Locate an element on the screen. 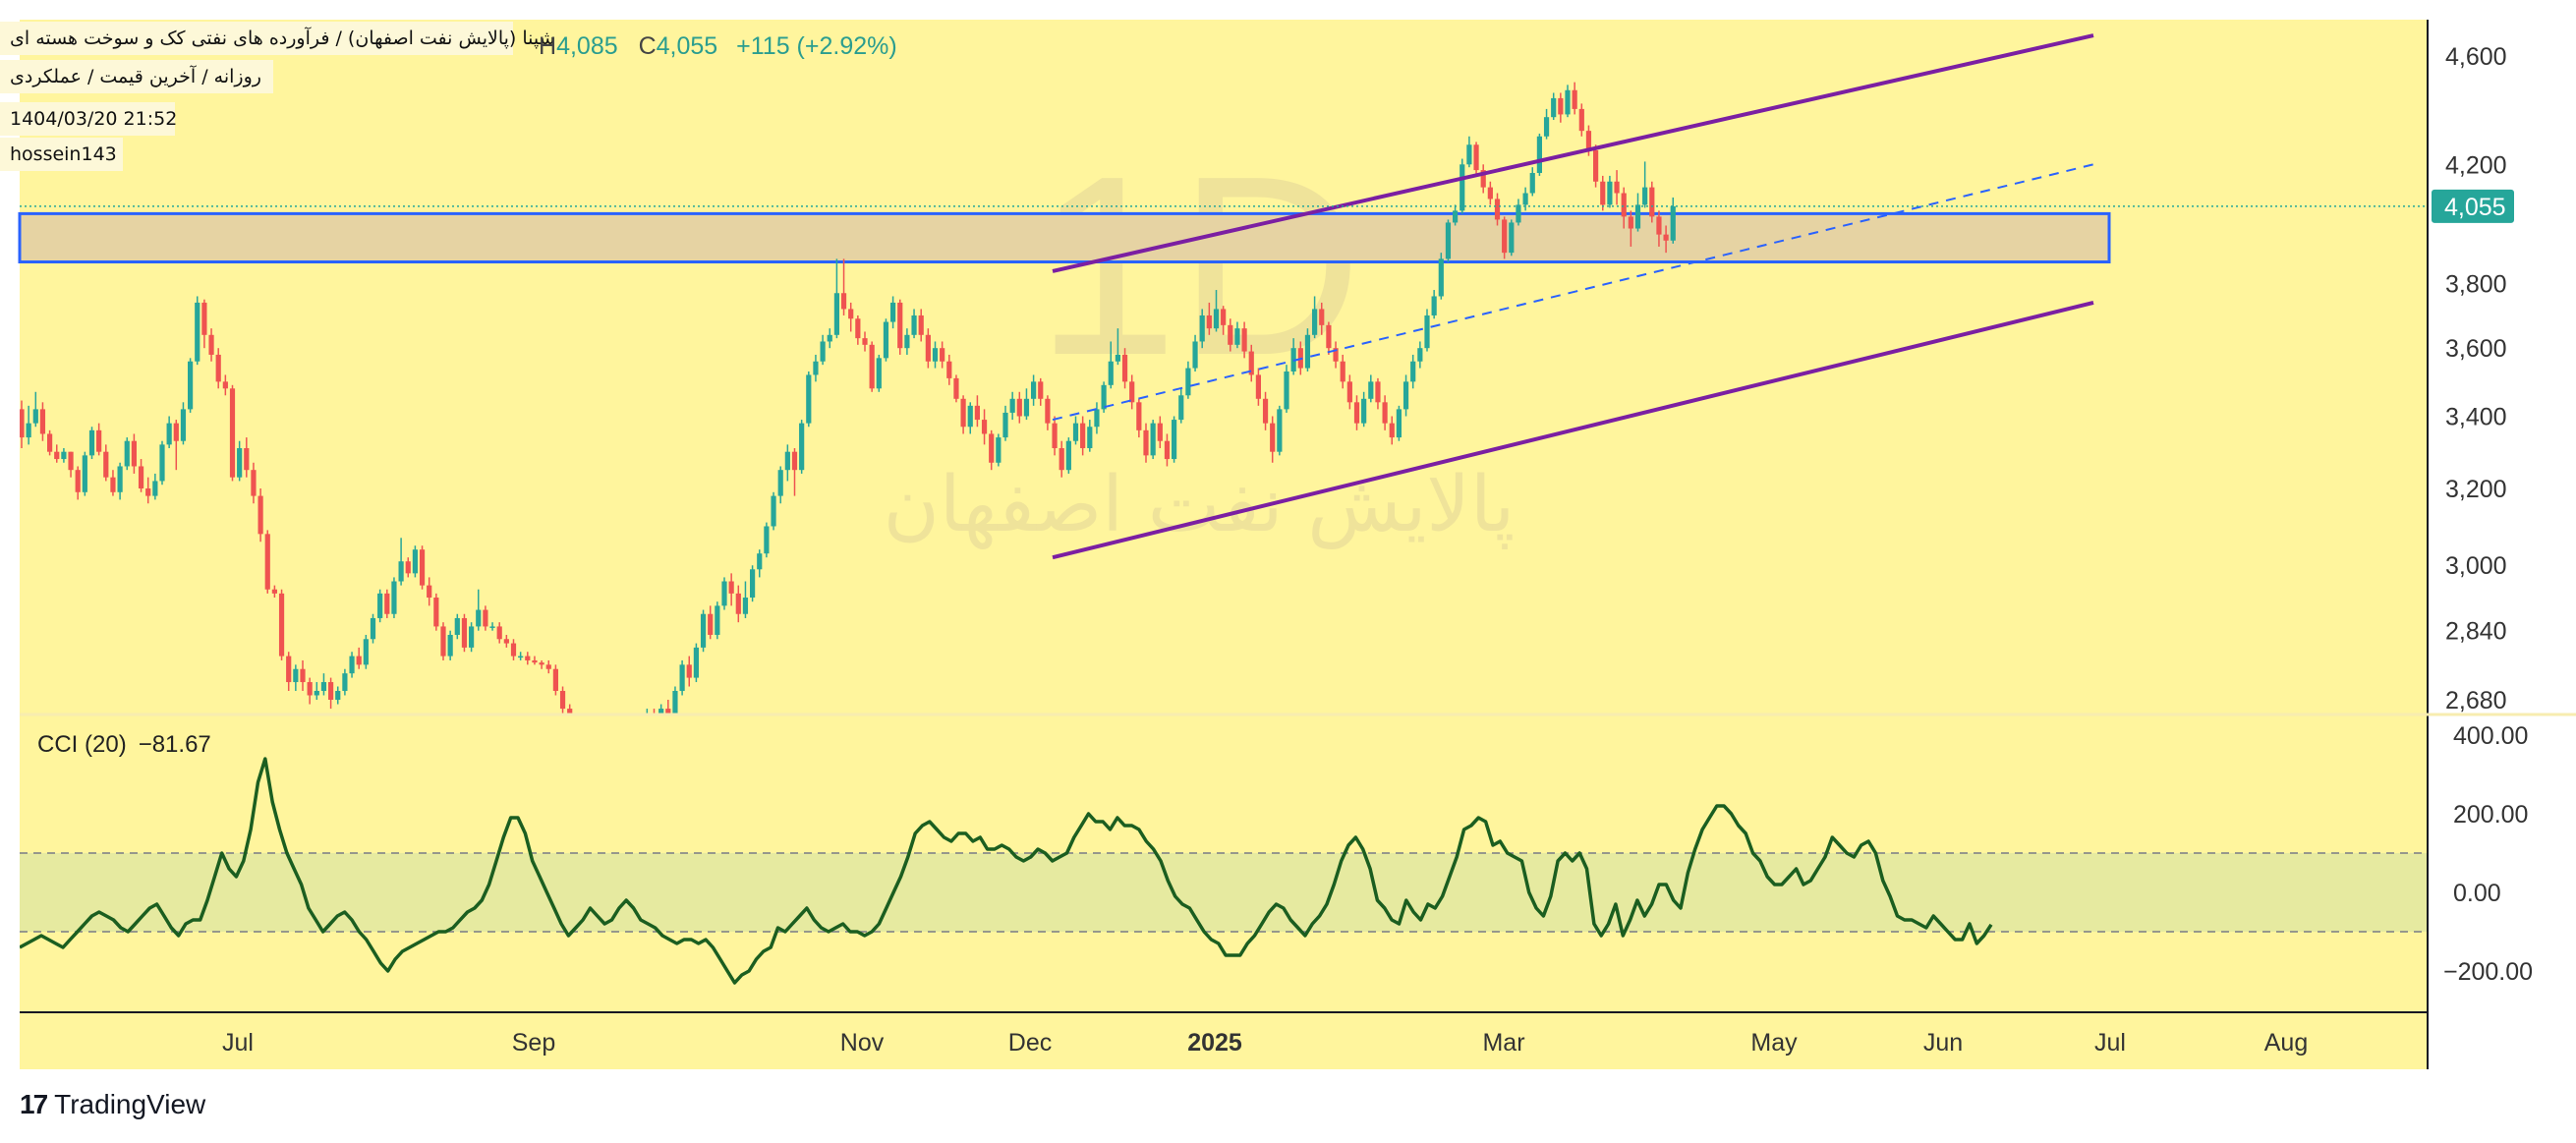 The width and height of the screenshot is (2576, 1143). author-label: hossein143 is located at coordinates (61, 154).